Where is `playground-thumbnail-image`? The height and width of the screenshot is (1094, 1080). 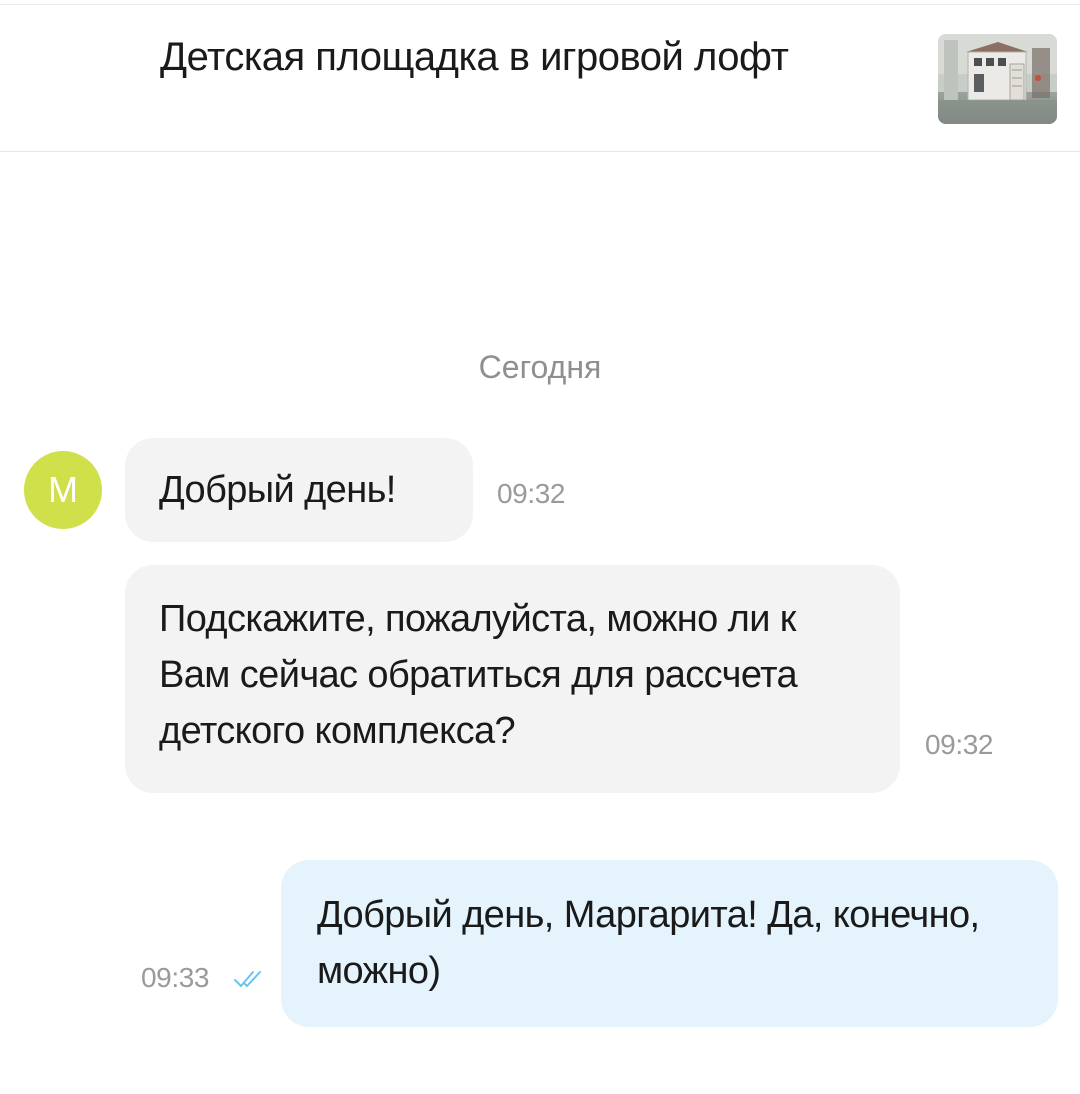
playground-thumbnail-image is located at coordinates (997, 79).